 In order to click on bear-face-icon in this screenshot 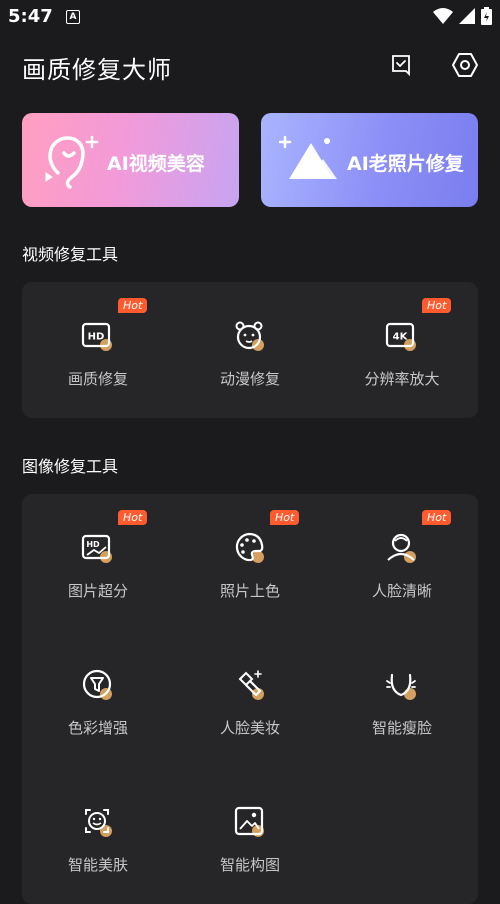, I will do `click(249, 336)`.